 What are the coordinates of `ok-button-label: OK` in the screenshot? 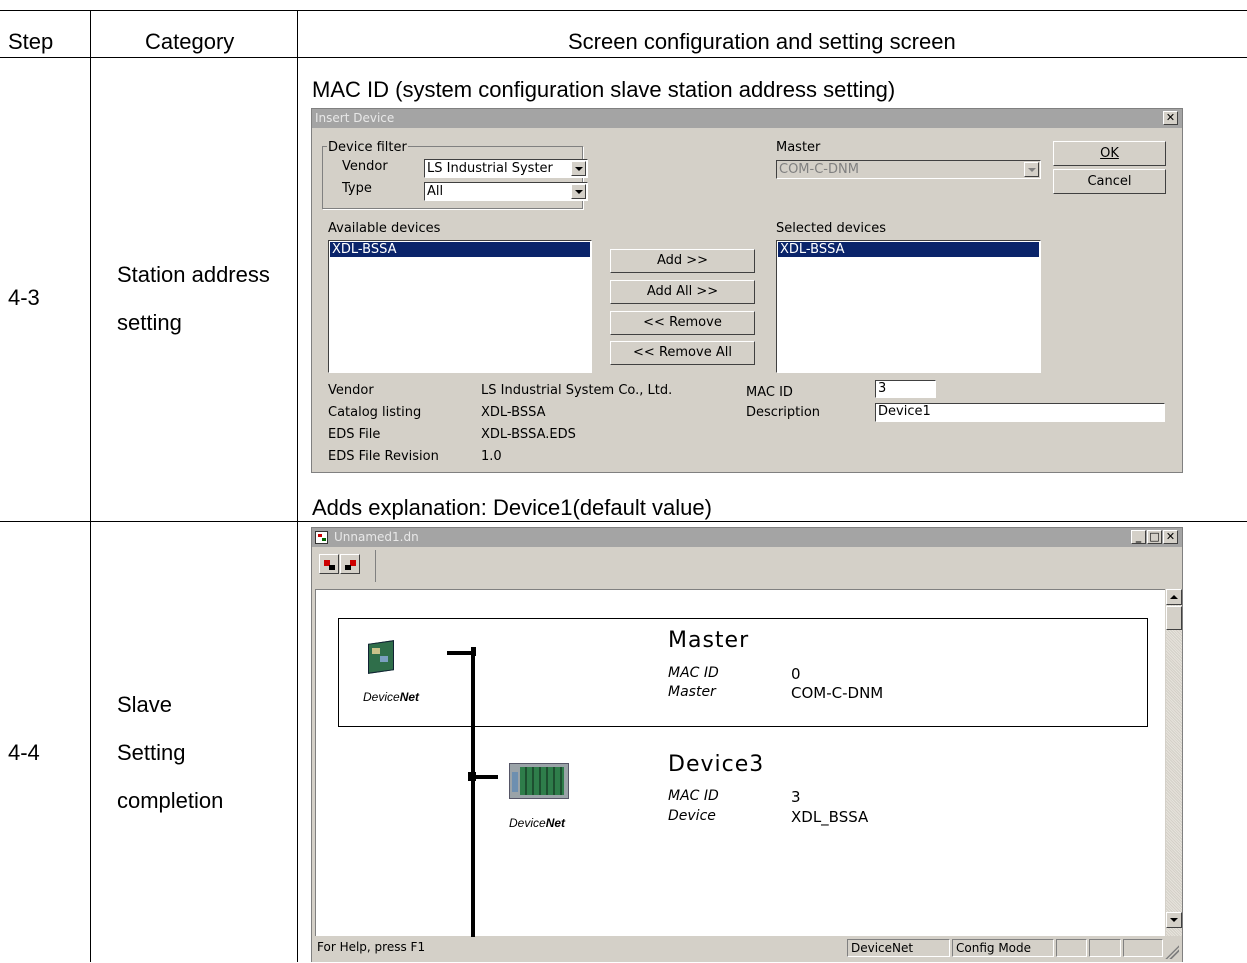 It's located at (1109, 153).